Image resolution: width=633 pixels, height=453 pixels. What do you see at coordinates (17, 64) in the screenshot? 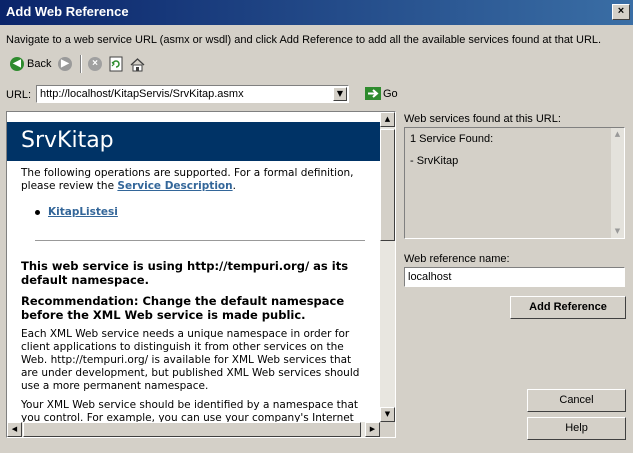
I see `back-arrow-icon: ◀` at bounding box center [17, 64].